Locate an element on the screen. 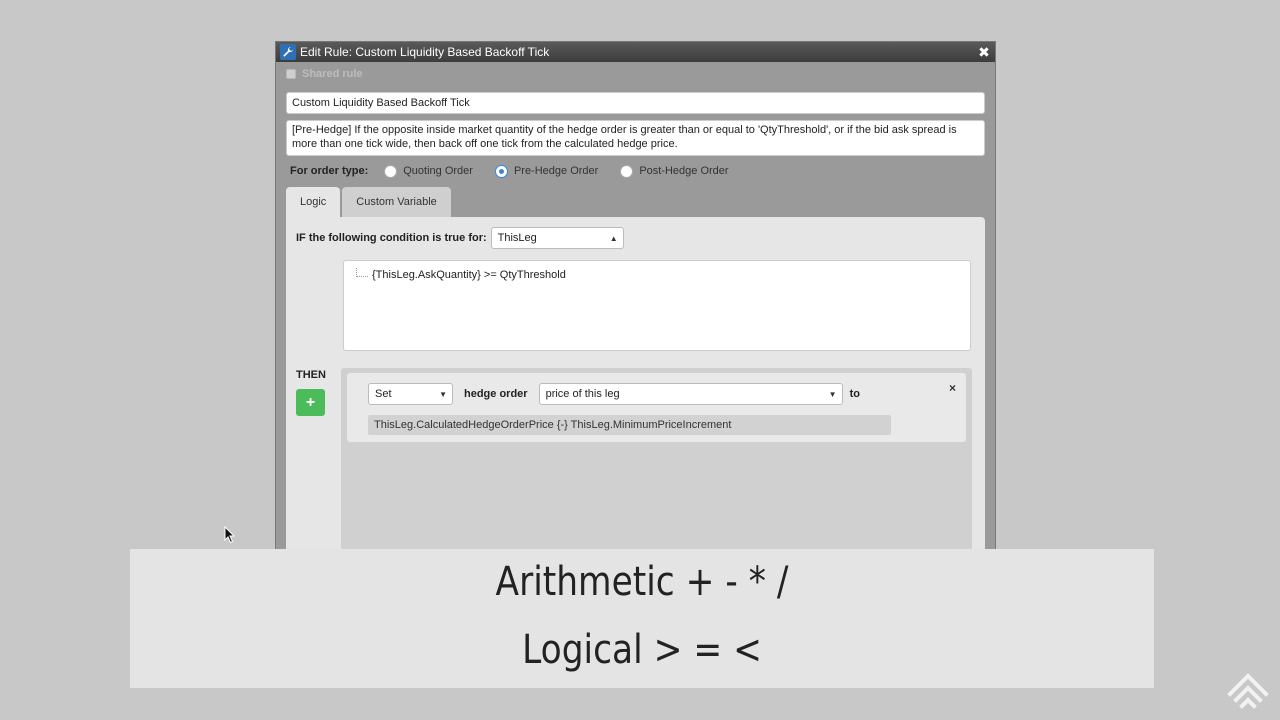  condition-tree: {ThisLeg.AskQuantity} >= QtyThreshold is located at coordinates (657, 305).